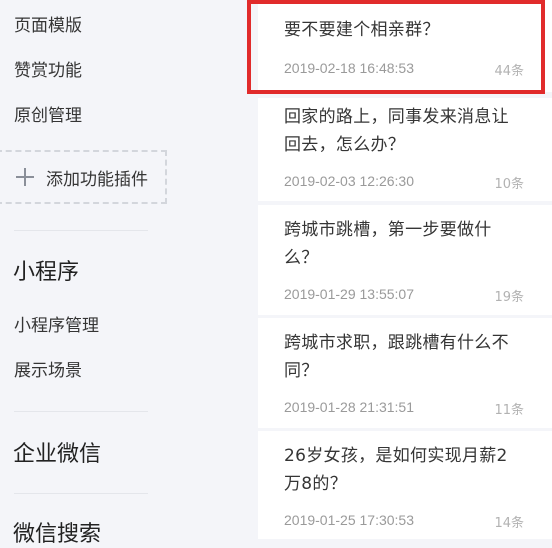  Describe the element at coordinates (57, 454) in the screenshot. I see `section-title-wecom: 企业微信` at that location.